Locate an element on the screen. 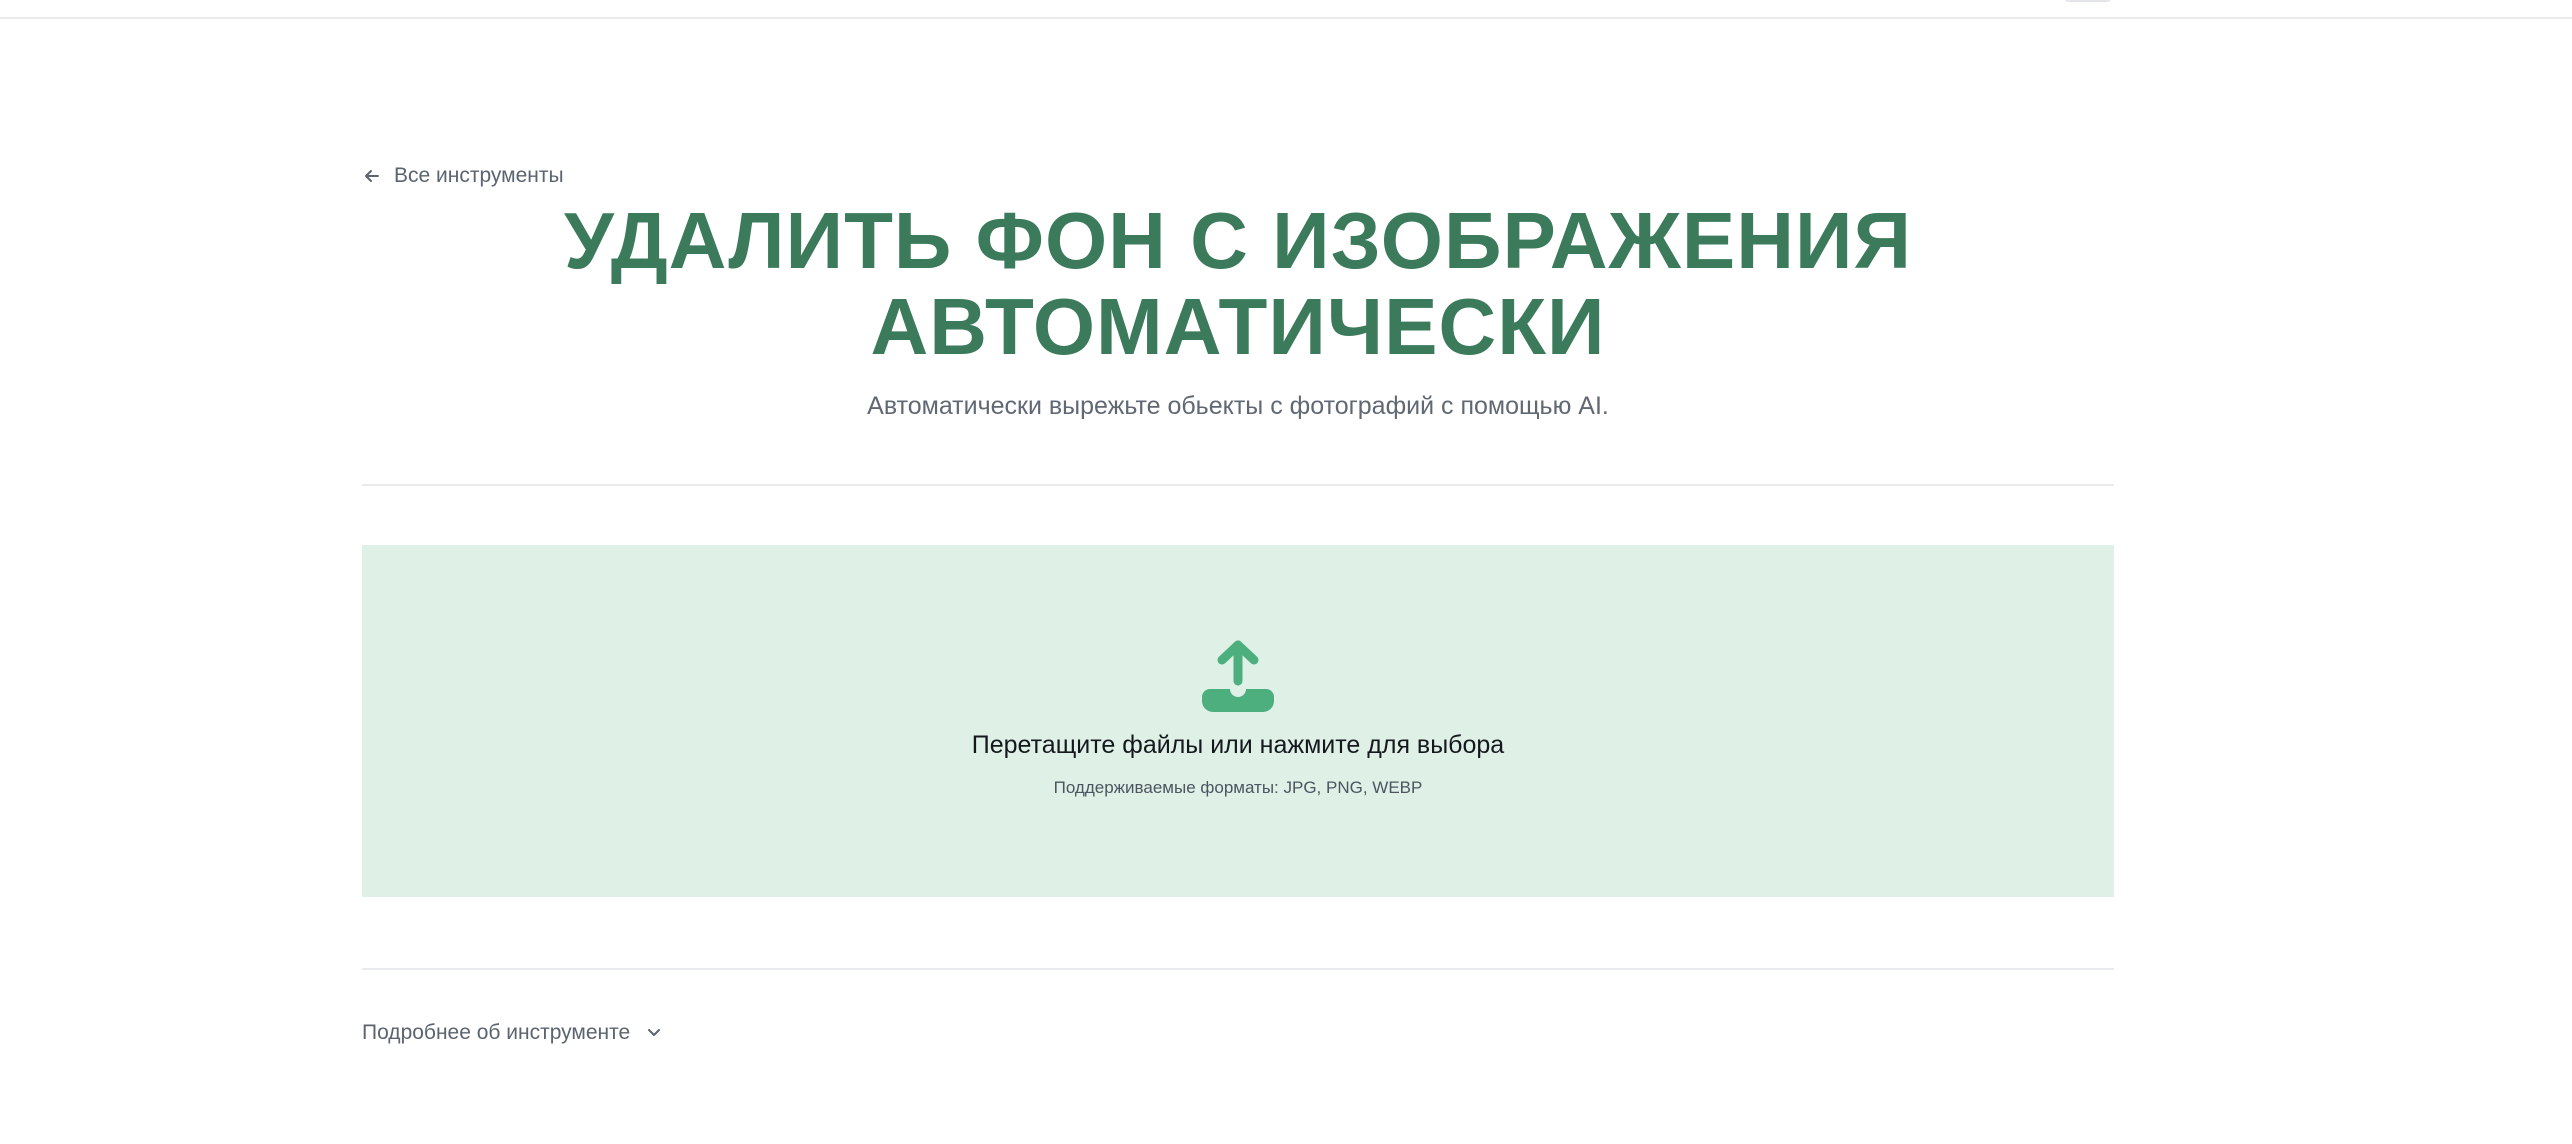 This screenshot has height=1144, width=2572. back-to-tools-link: Все инструменты is located at coordinates (463, 176).